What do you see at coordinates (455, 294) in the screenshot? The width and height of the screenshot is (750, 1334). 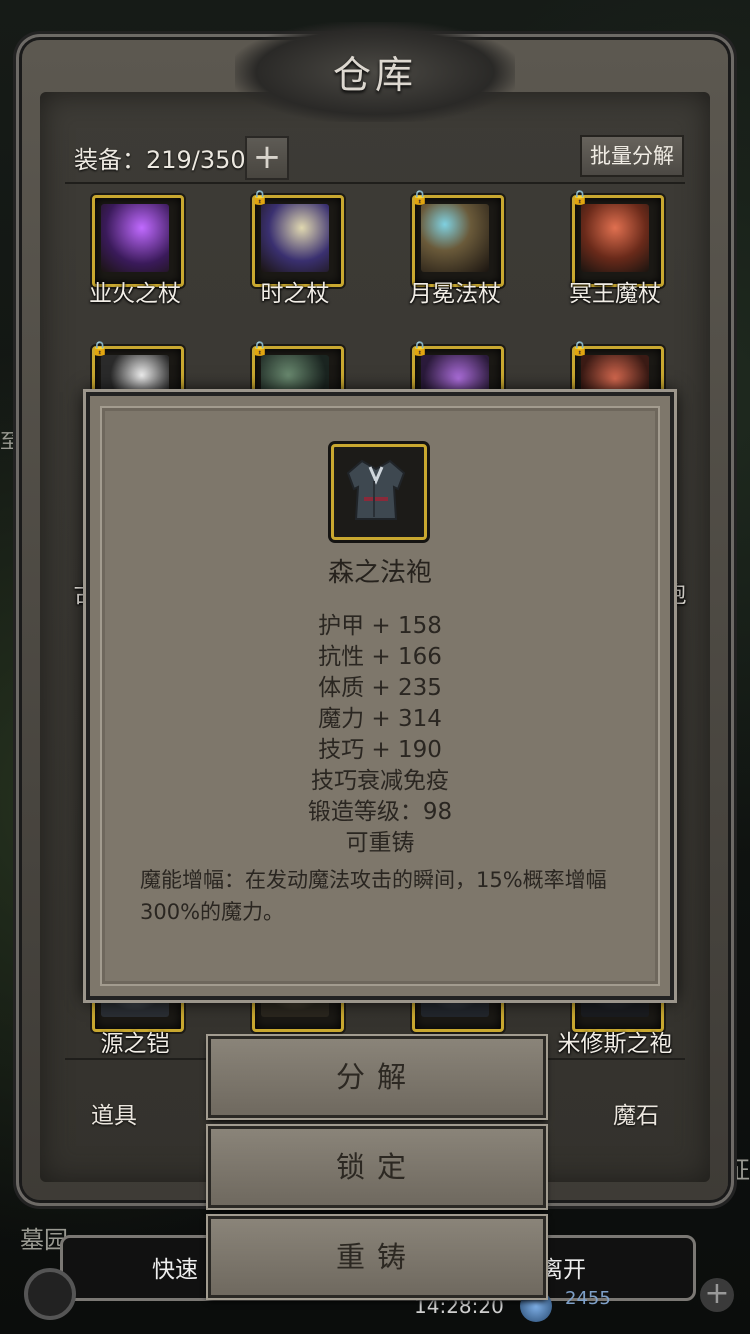 I see `item-label: 月冕法杖` at bounding box center [455, 294].